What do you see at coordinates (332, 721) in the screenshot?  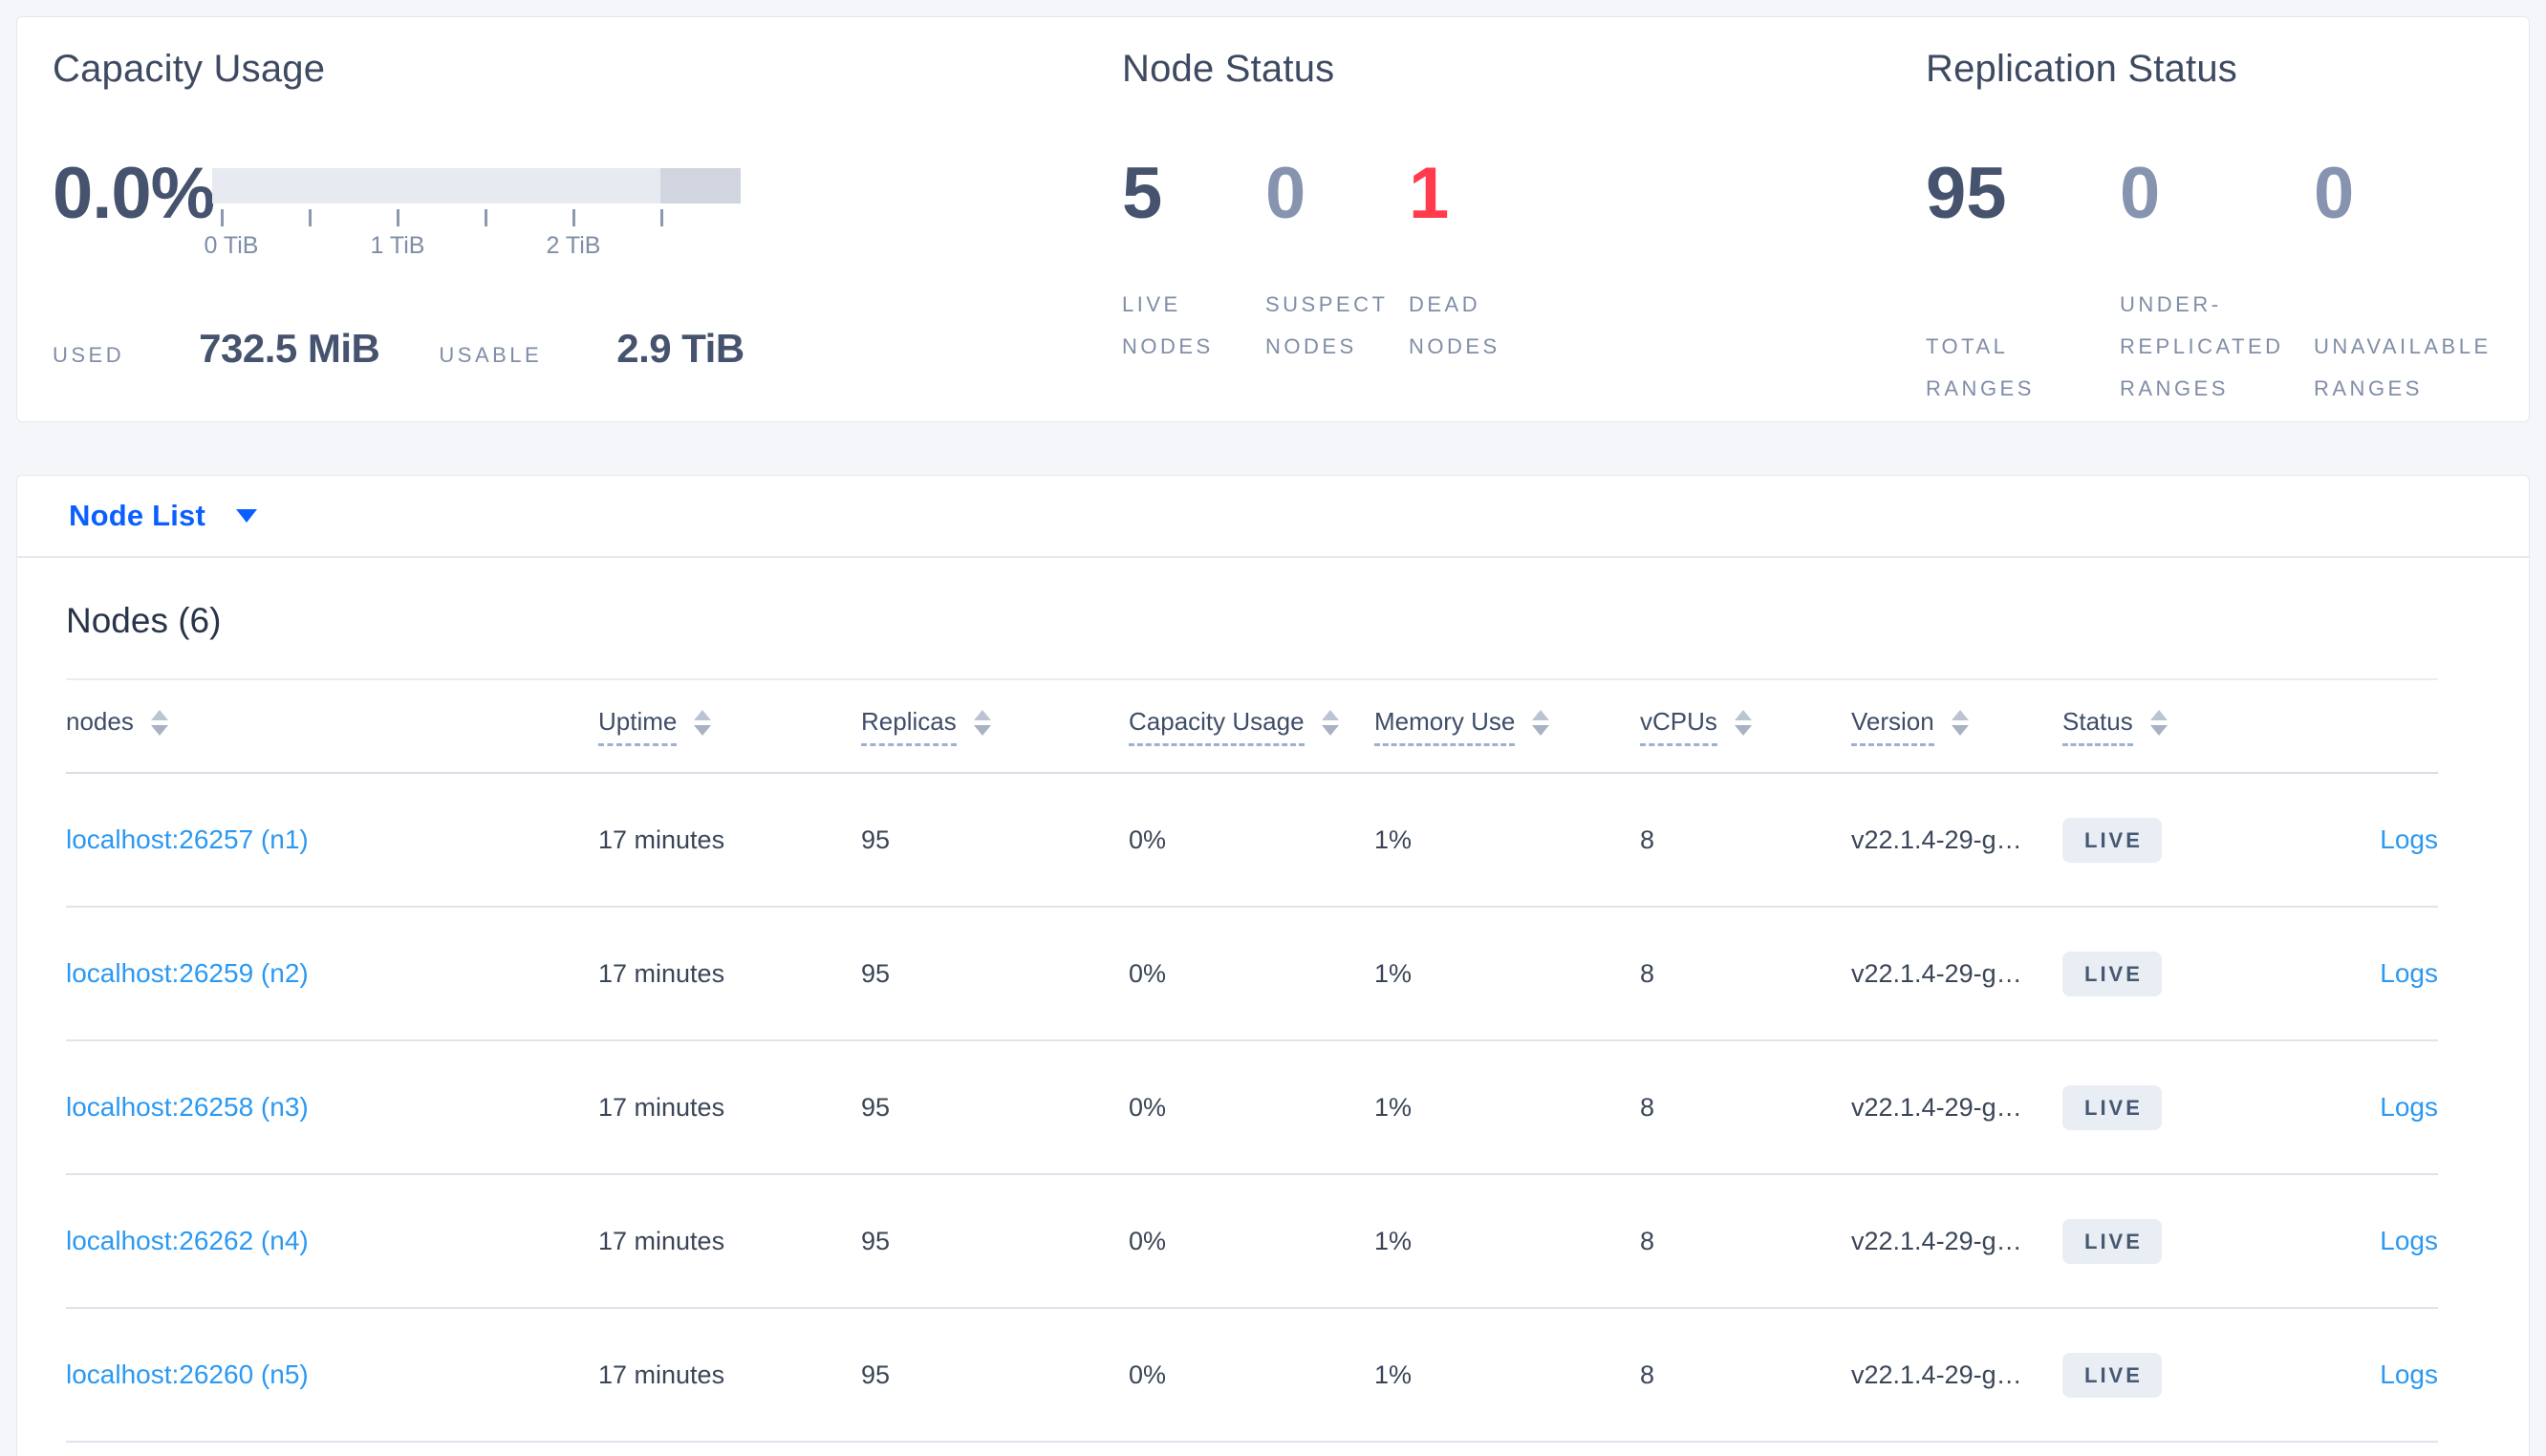 I see `column-header-nodes: nodes` at bounding box center [332, 721].